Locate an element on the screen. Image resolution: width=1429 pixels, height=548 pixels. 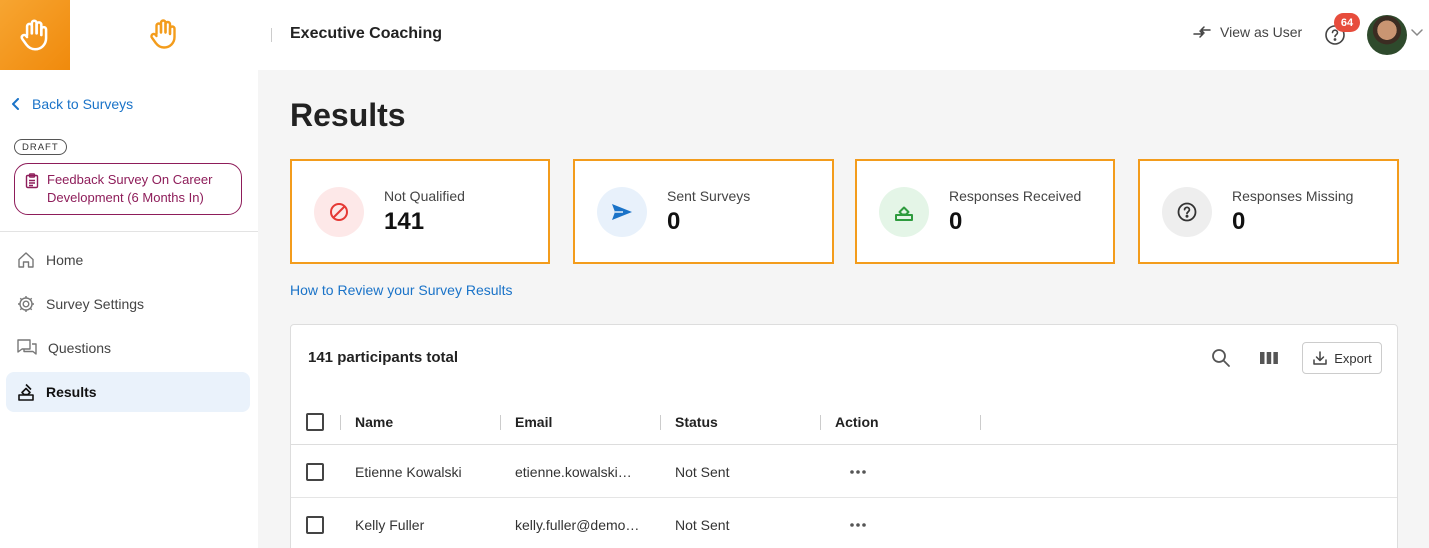
results-icon is located at coordinates (26, 392).